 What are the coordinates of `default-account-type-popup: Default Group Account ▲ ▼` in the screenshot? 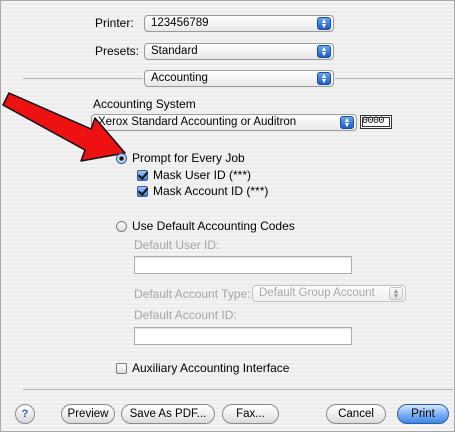 It's located at (329, 293).